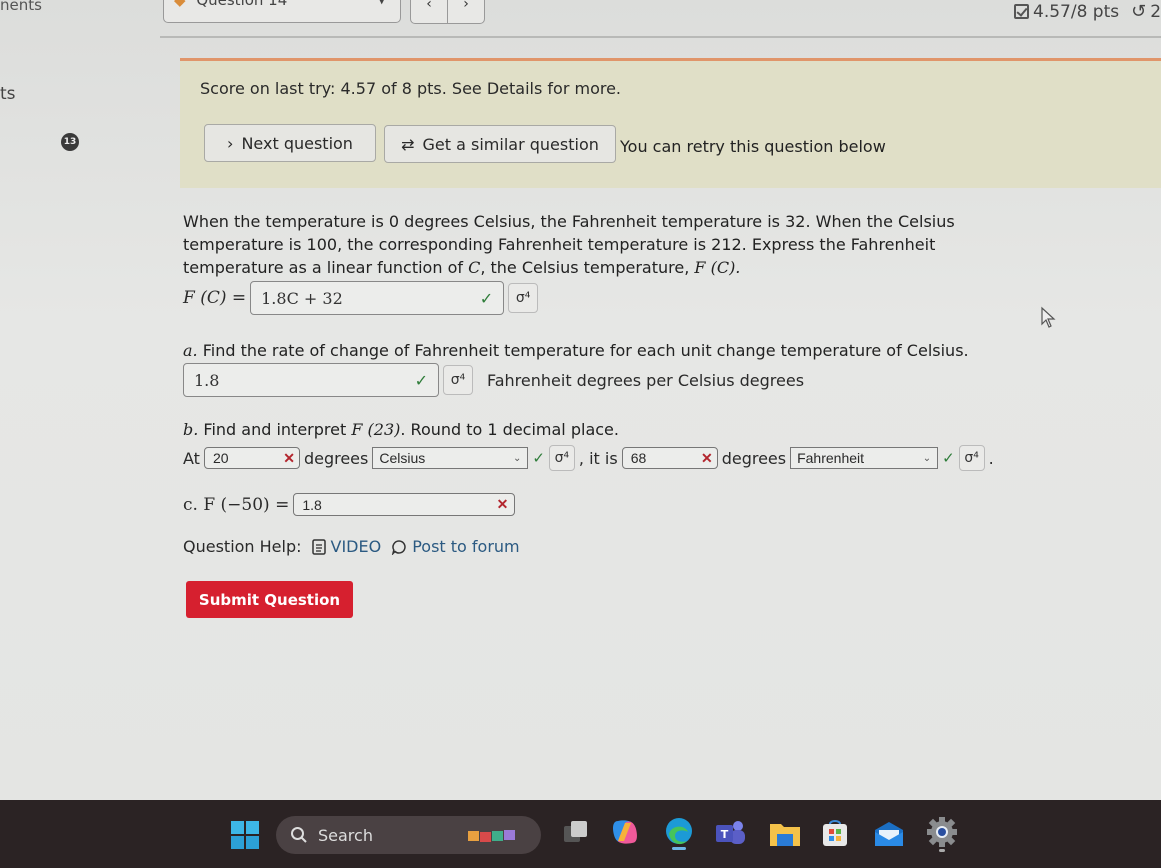 The height and width of the screenshot is (868, 1161). What do you see at coordinates (785, 834) in the screenshot?
I see `file-explorer-icon` at bounding box center [785, 834].